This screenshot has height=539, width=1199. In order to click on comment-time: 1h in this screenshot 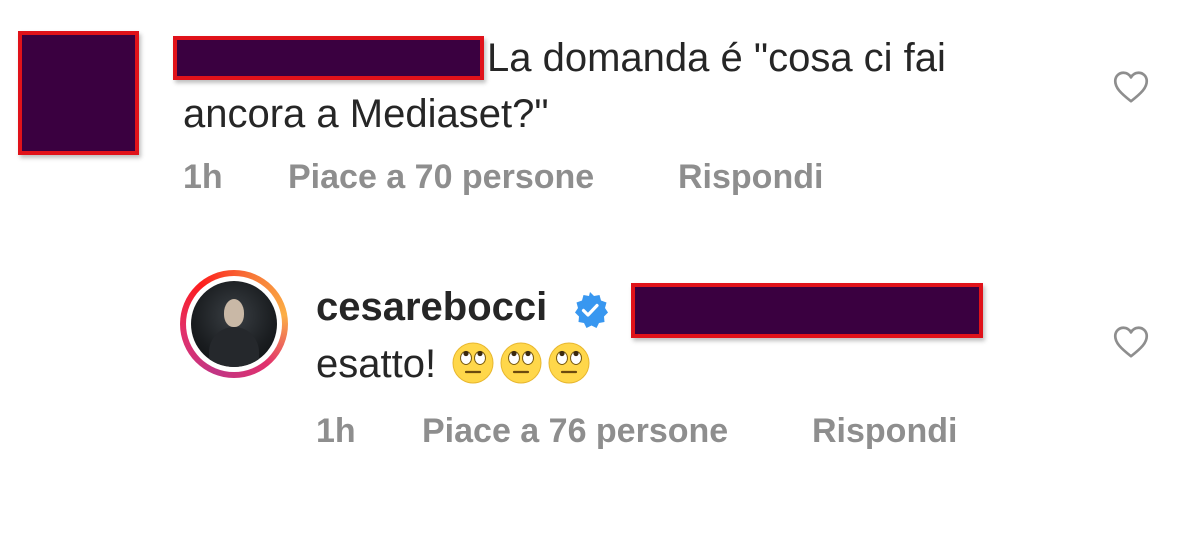, I will do `click(203, 177)`.